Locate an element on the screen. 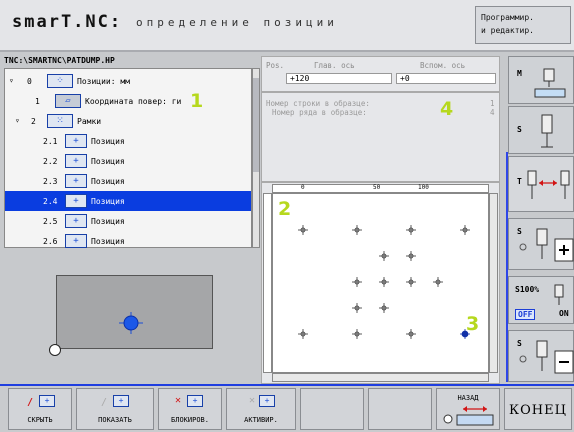  row-number-label: Номер строки в образце: is located at coordinates (318, 103).